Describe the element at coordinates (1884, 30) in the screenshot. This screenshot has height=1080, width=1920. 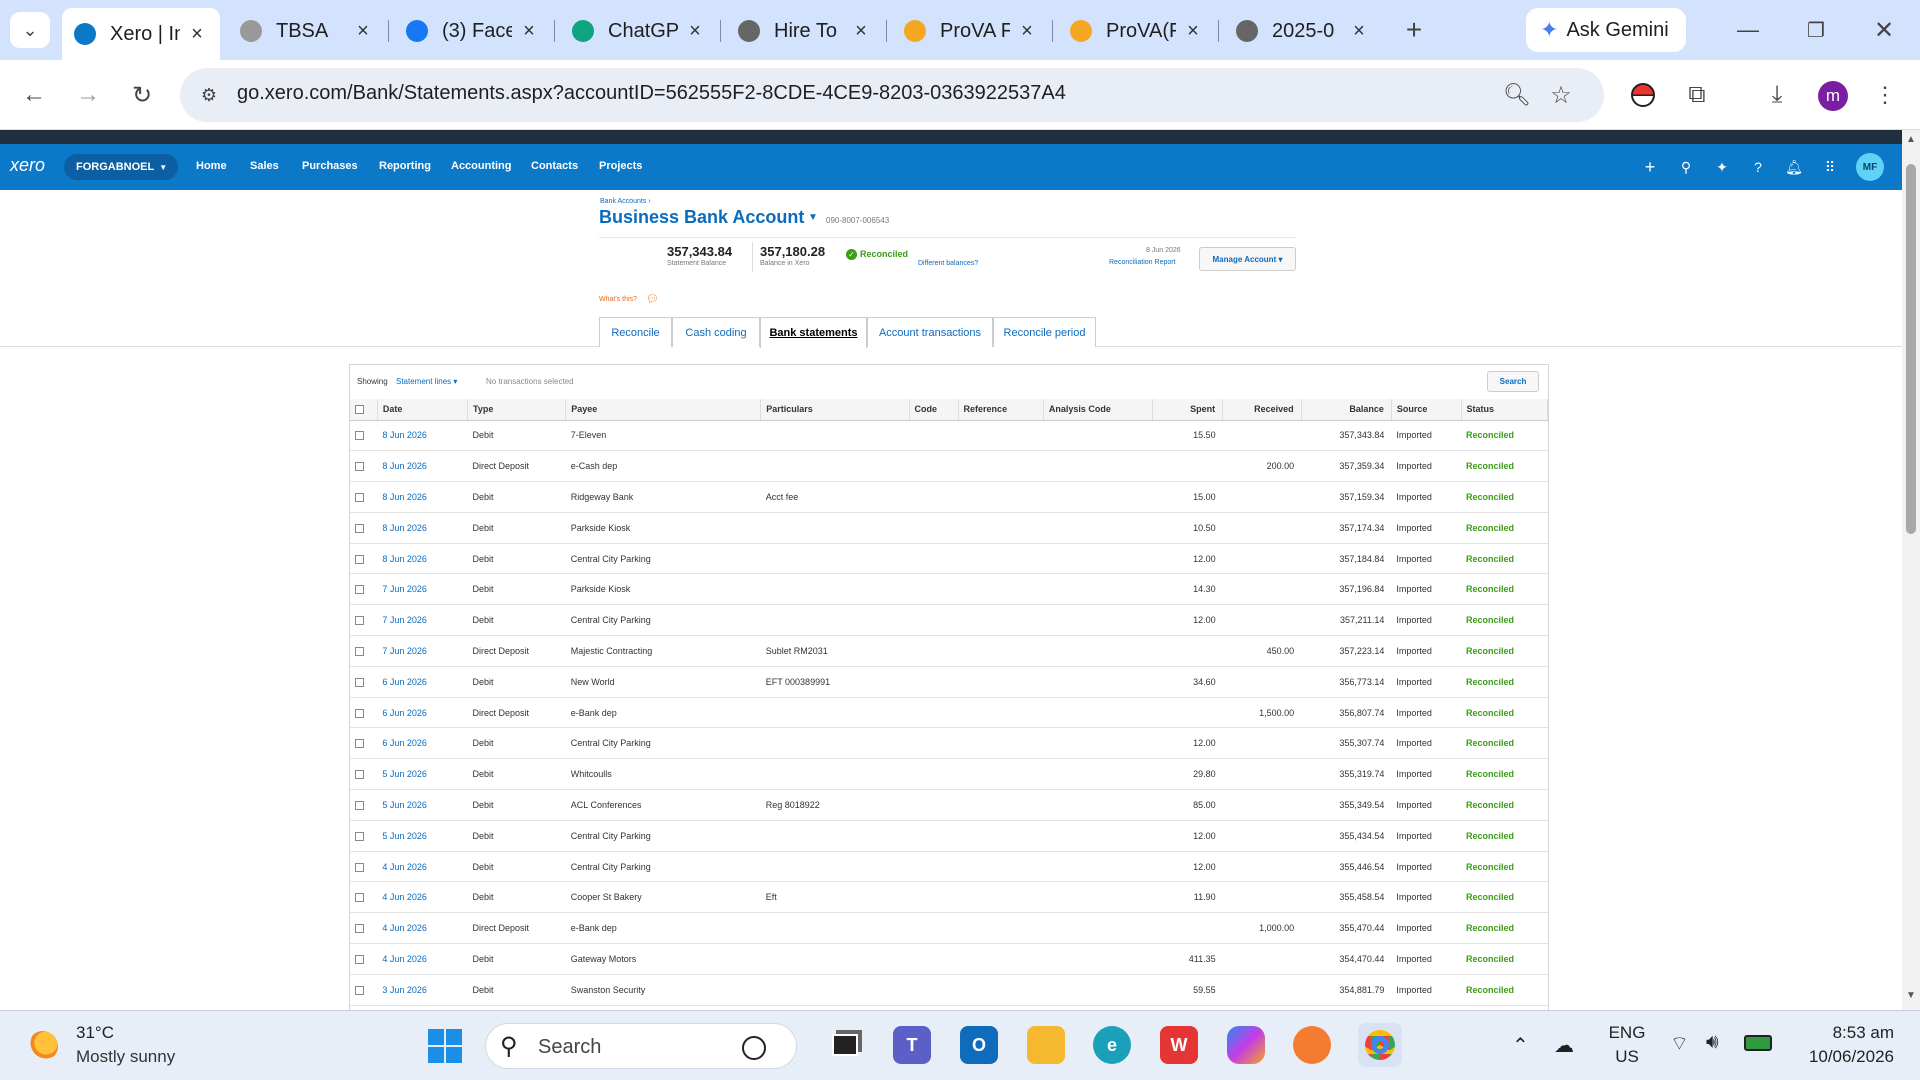
I see `close-window-icon: ✕` at that location.